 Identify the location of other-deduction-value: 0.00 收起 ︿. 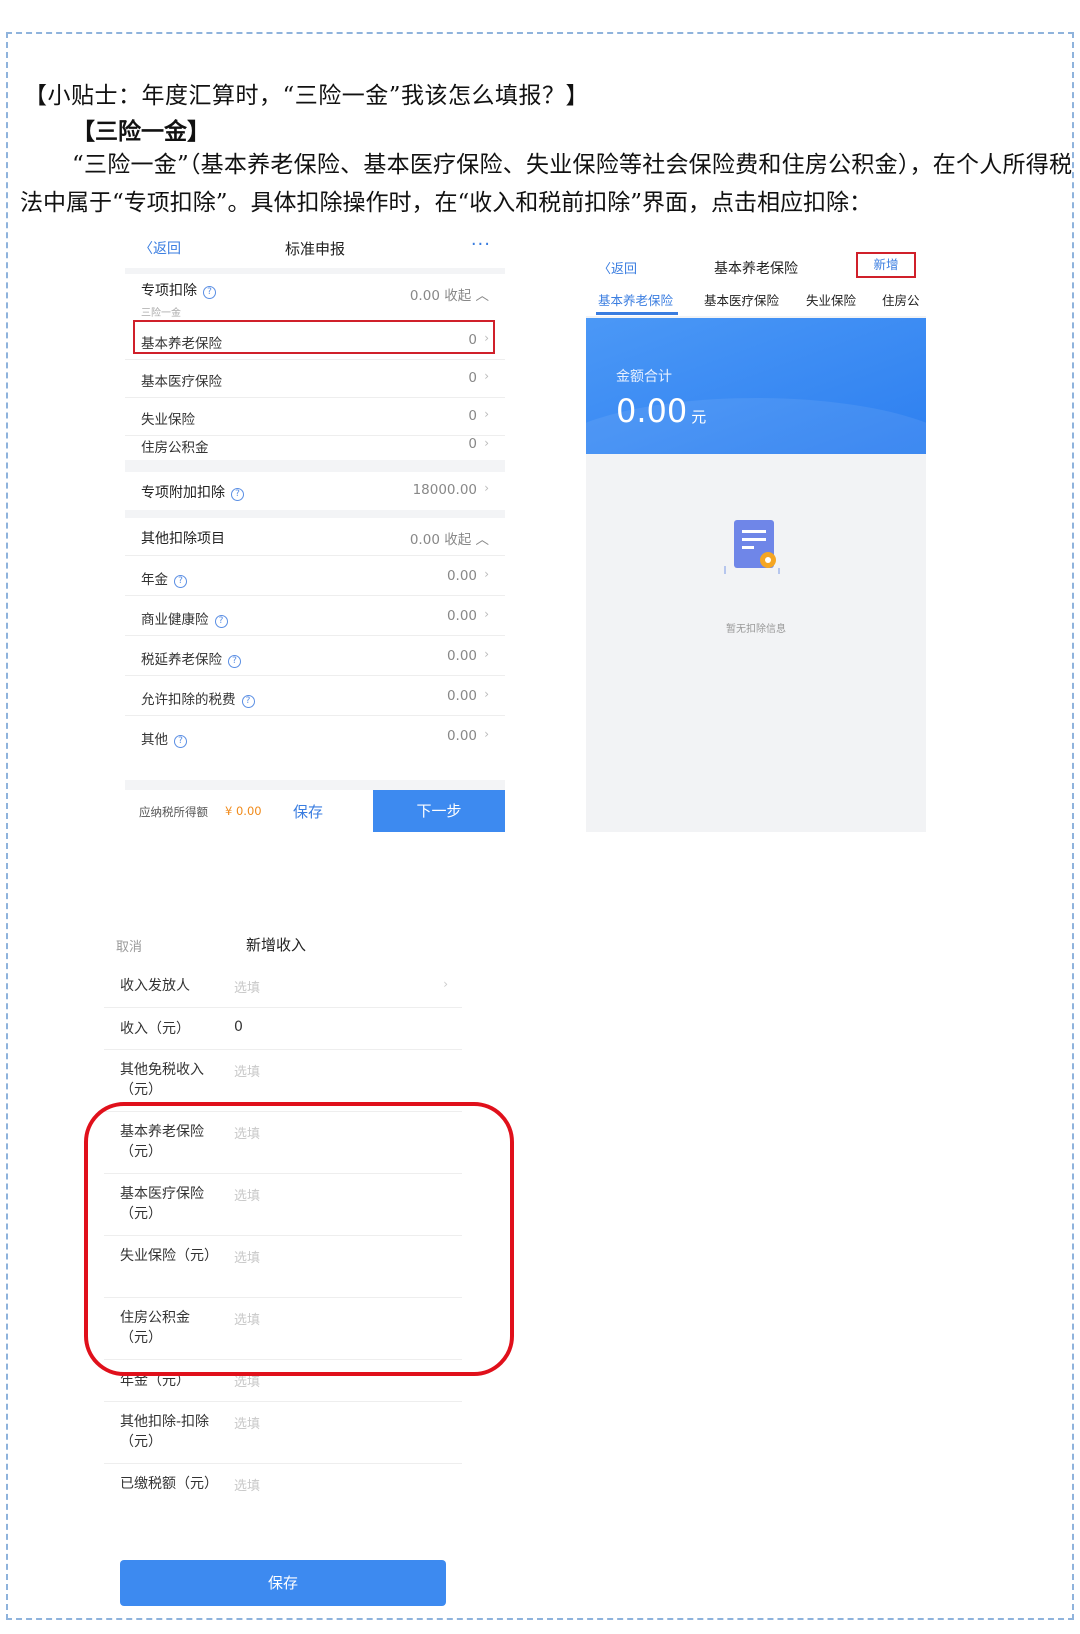
(449, 540).